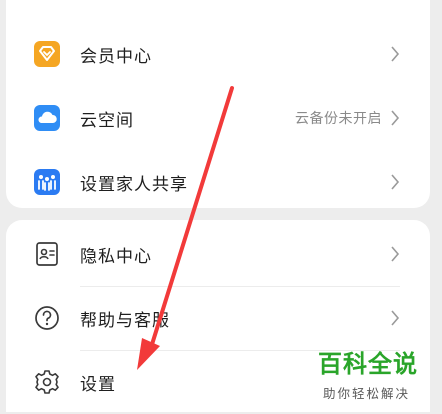 The width and height of the screenshot is (442, 414). Describe the element at coordinates (368, 364) in the screenshot. I see `watermark-title: 百科全说` at that location.